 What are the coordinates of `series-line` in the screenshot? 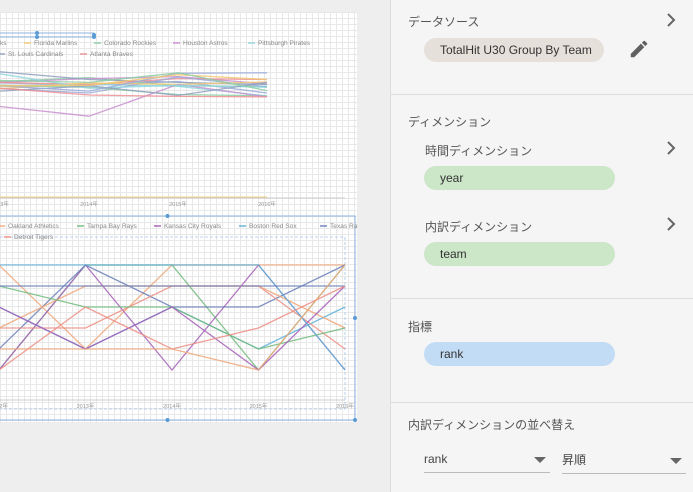 It's located at (173, 318).